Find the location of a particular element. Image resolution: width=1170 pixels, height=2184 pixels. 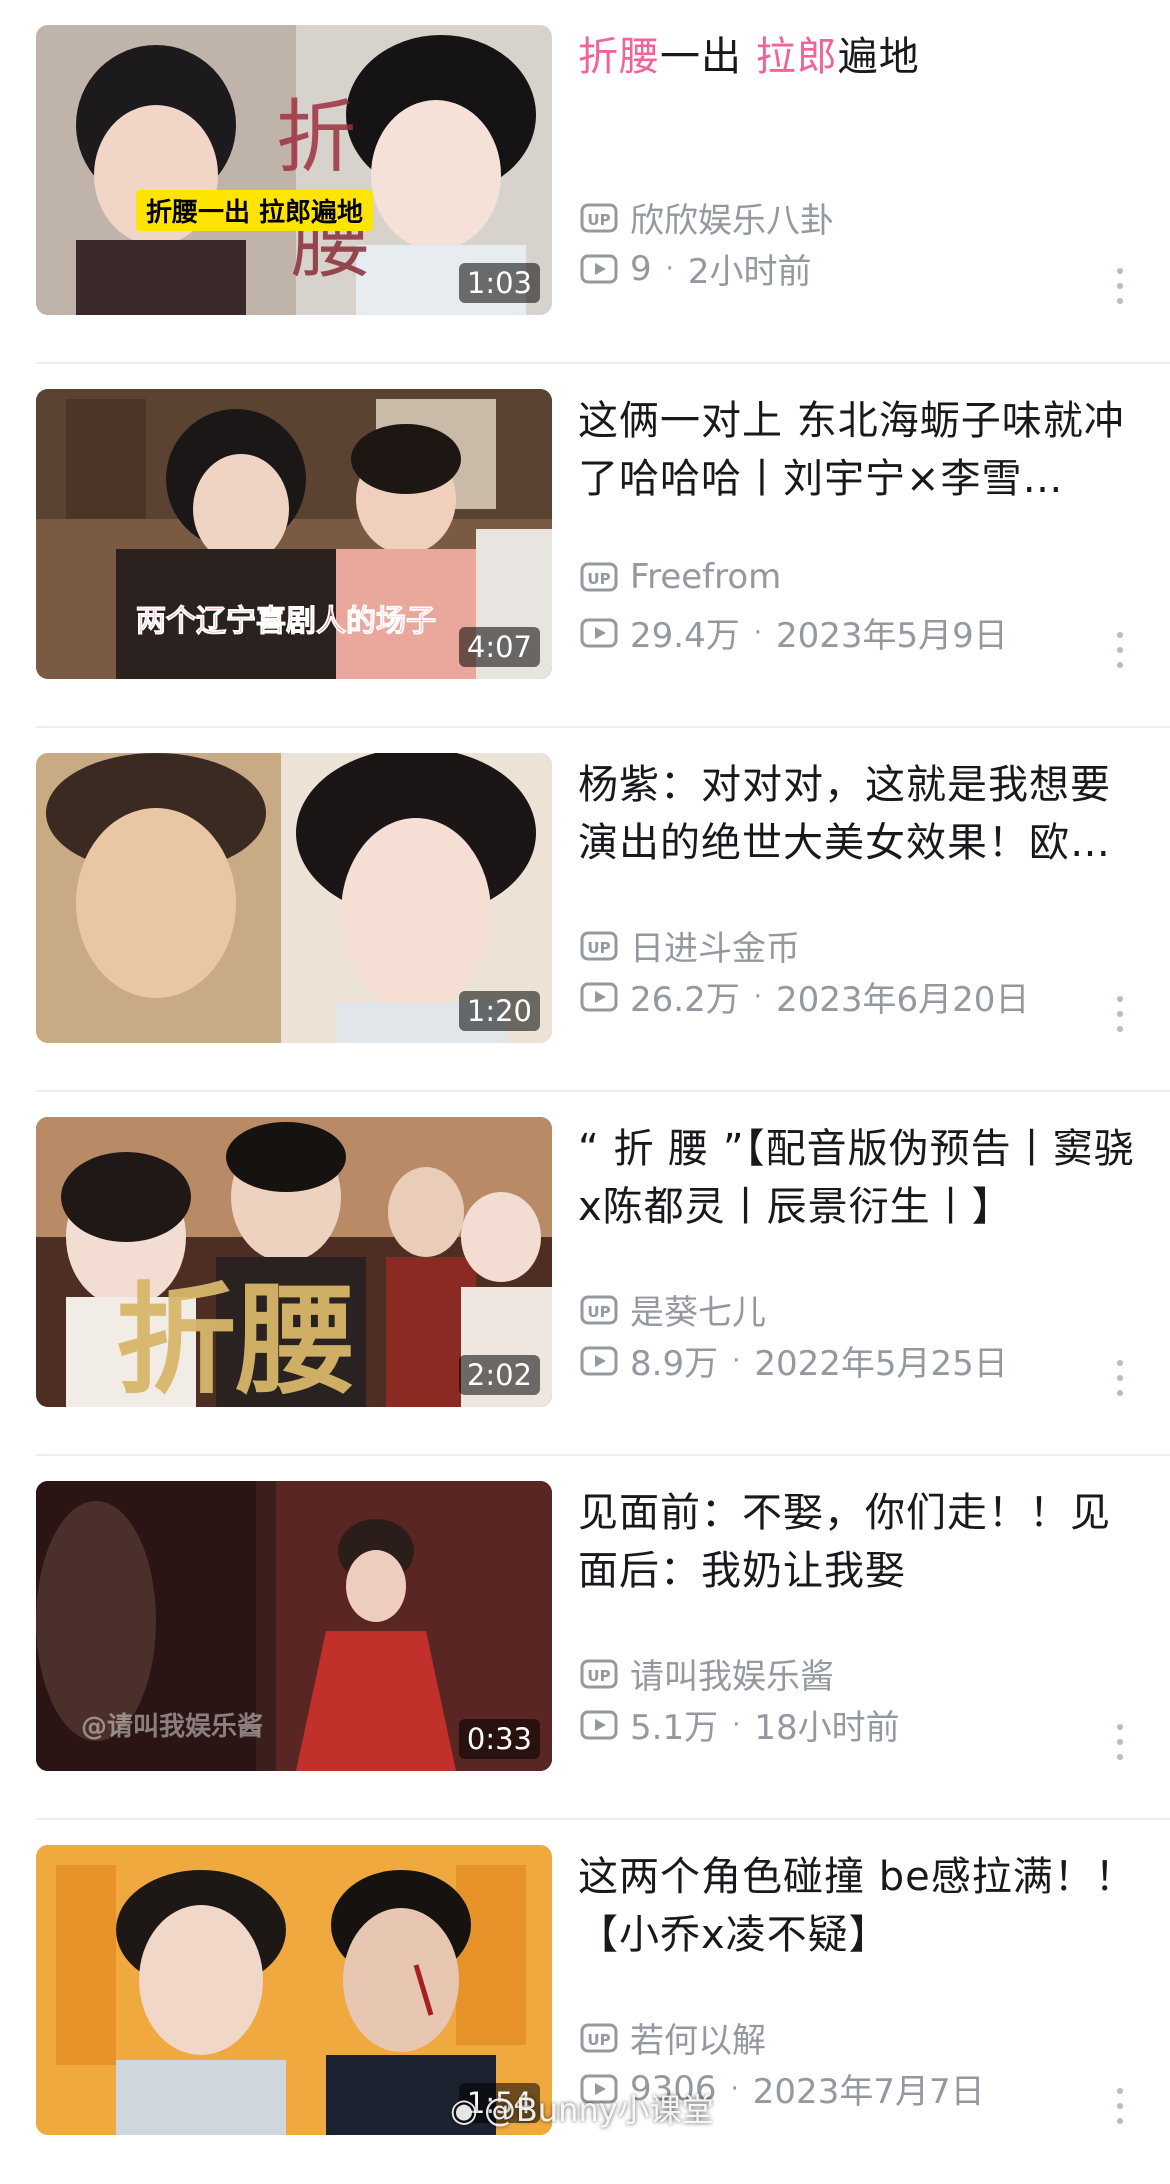

title-highlight: 拉郎 is located at coordinates (796, 57).